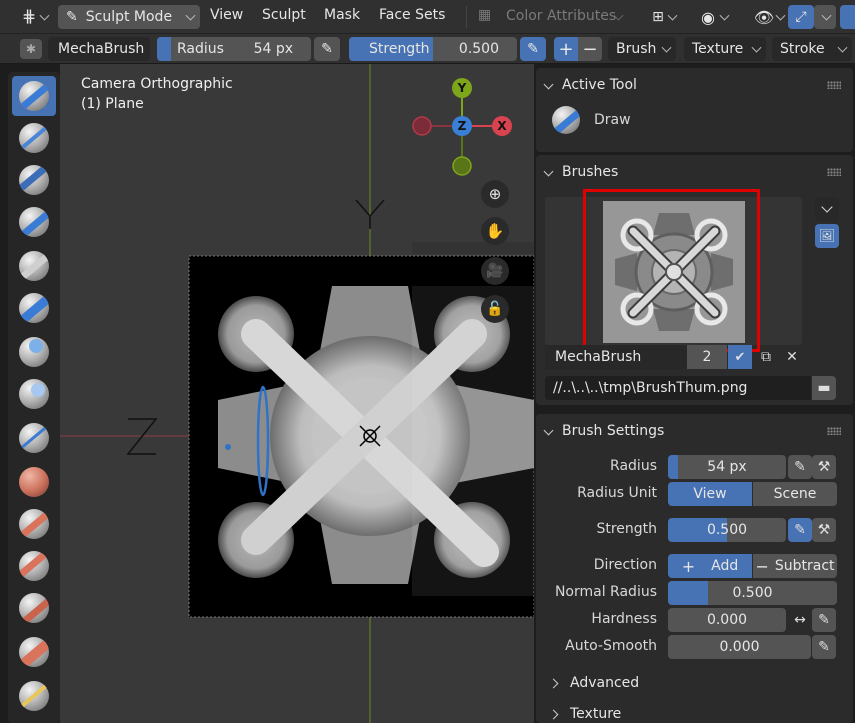 The image size is (855, 723). What do you see at coordinates (678, 388) in the screenshot?
I see `brush-image-path-field: //..\..\..\tmp\BrushThum.png` at bounding box center [678, 388].